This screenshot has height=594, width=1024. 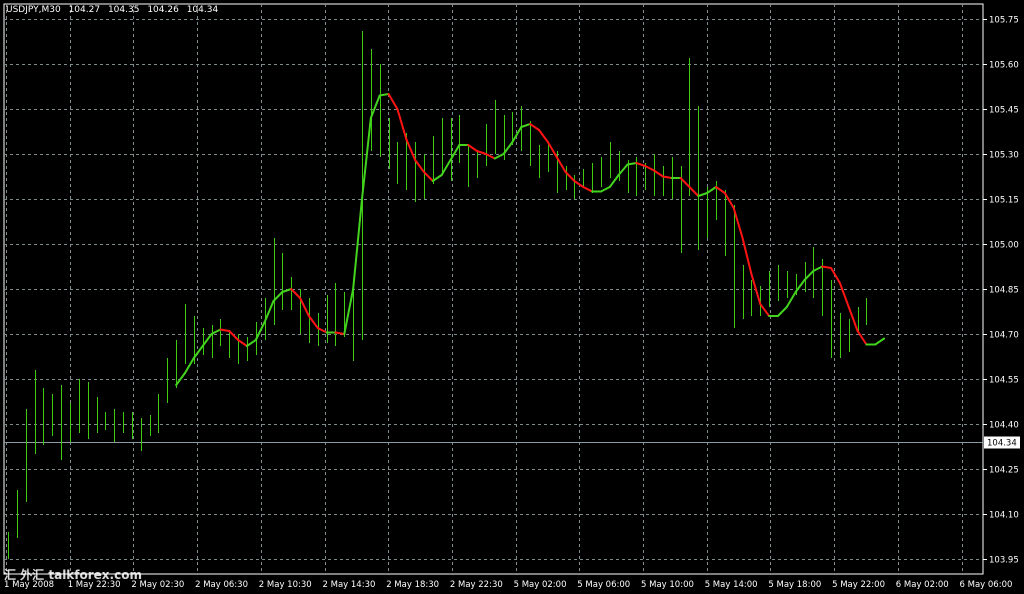 I want to click on time-tick-label: 6 May 02:00, so click(x=922, y=585).